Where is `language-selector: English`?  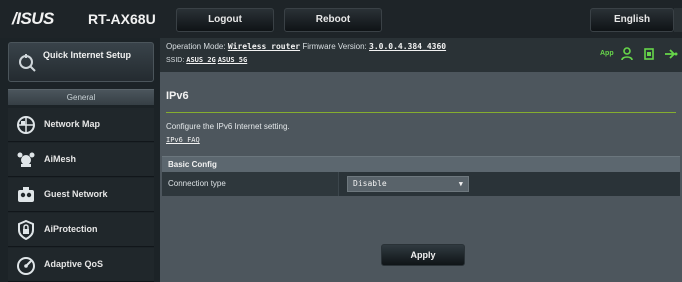 language-selector: English is located at coordinates (632, 20).